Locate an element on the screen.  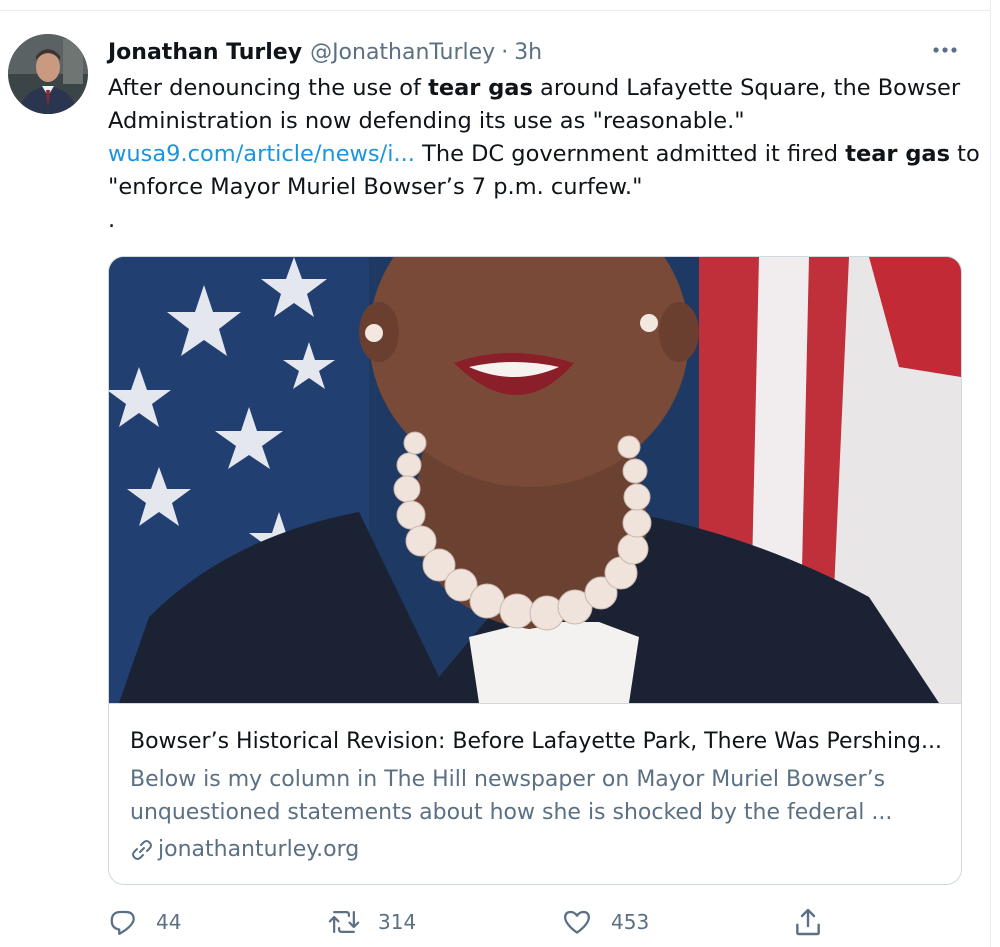
tweet-header: Jonathan Turley @JonathanTurley · 3h is located at coordinates (325, 52).